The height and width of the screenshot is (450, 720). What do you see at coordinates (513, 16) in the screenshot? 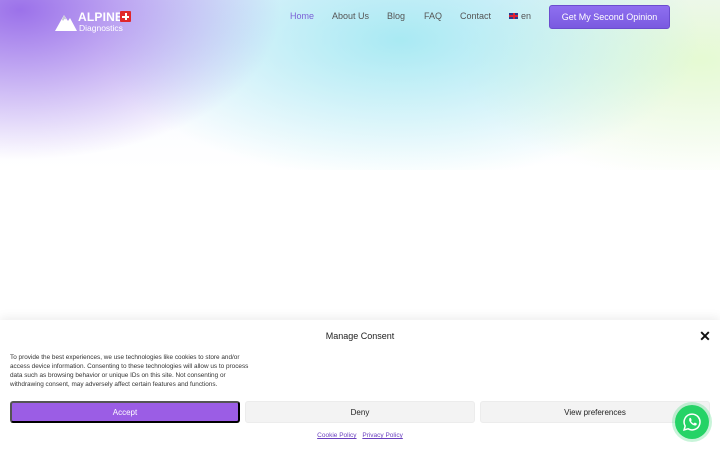
I see `uk-flag-icon` at bounding box center [513, 16].